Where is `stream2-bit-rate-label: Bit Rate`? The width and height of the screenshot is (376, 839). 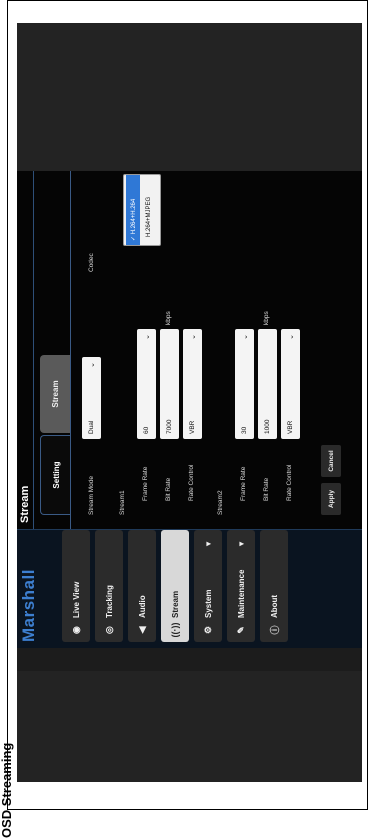 stream2-bit-rate-label: Bit Rate is located at coordinates (266, 489).